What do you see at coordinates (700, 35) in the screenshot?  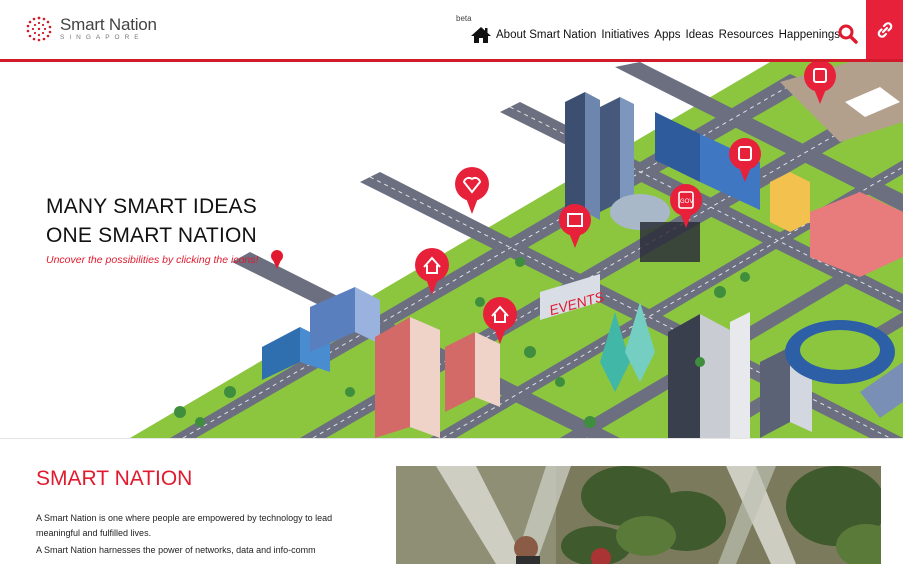 I see `nav-item-ideas: Ideas` at bounding box center [700, 35].